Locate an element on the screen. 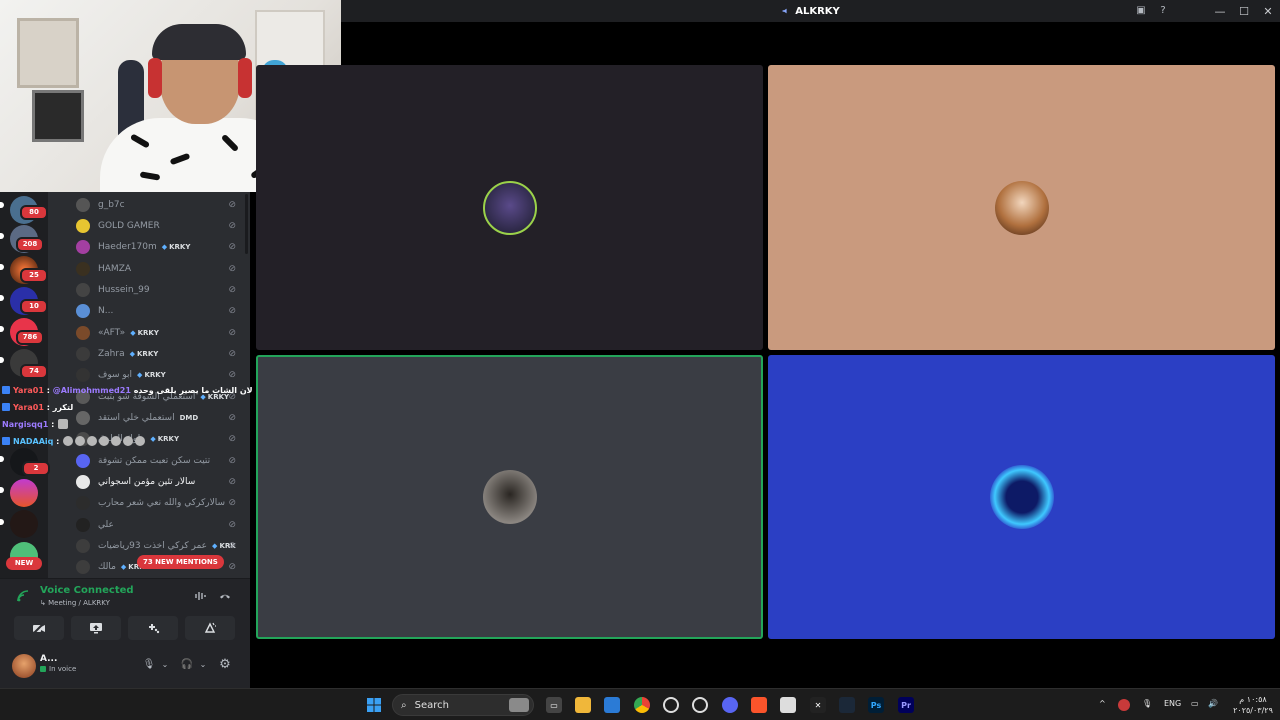 The image size is (1280, 720). member-row: Haeder170m ◆ KRKY ⊘ is located at coordinates (161, 247).